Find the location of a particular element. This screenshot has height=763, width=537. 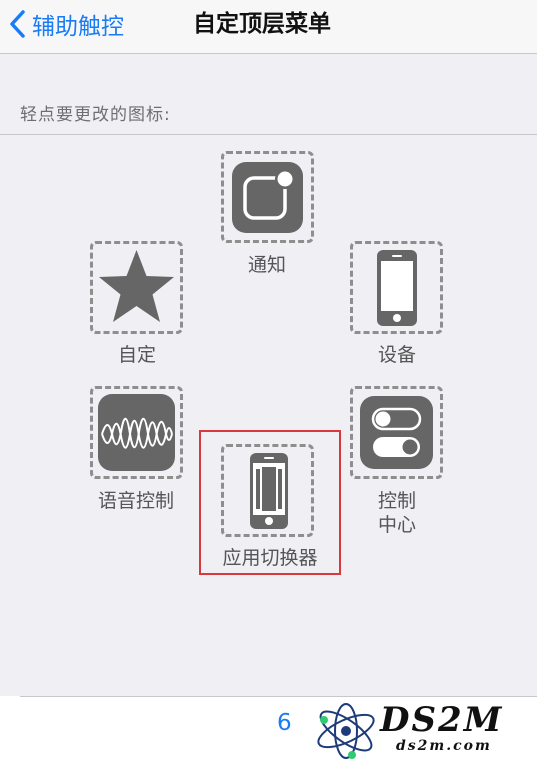

iphone-icon is located at coordinates (397, 288).